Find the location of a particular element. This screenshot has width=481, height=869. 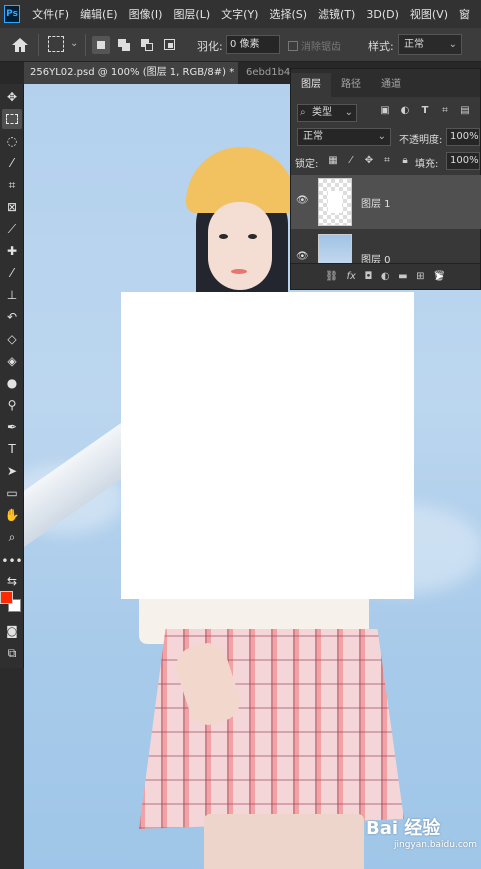

layer-name: 图层 0 is located at coordinates (376, 259).